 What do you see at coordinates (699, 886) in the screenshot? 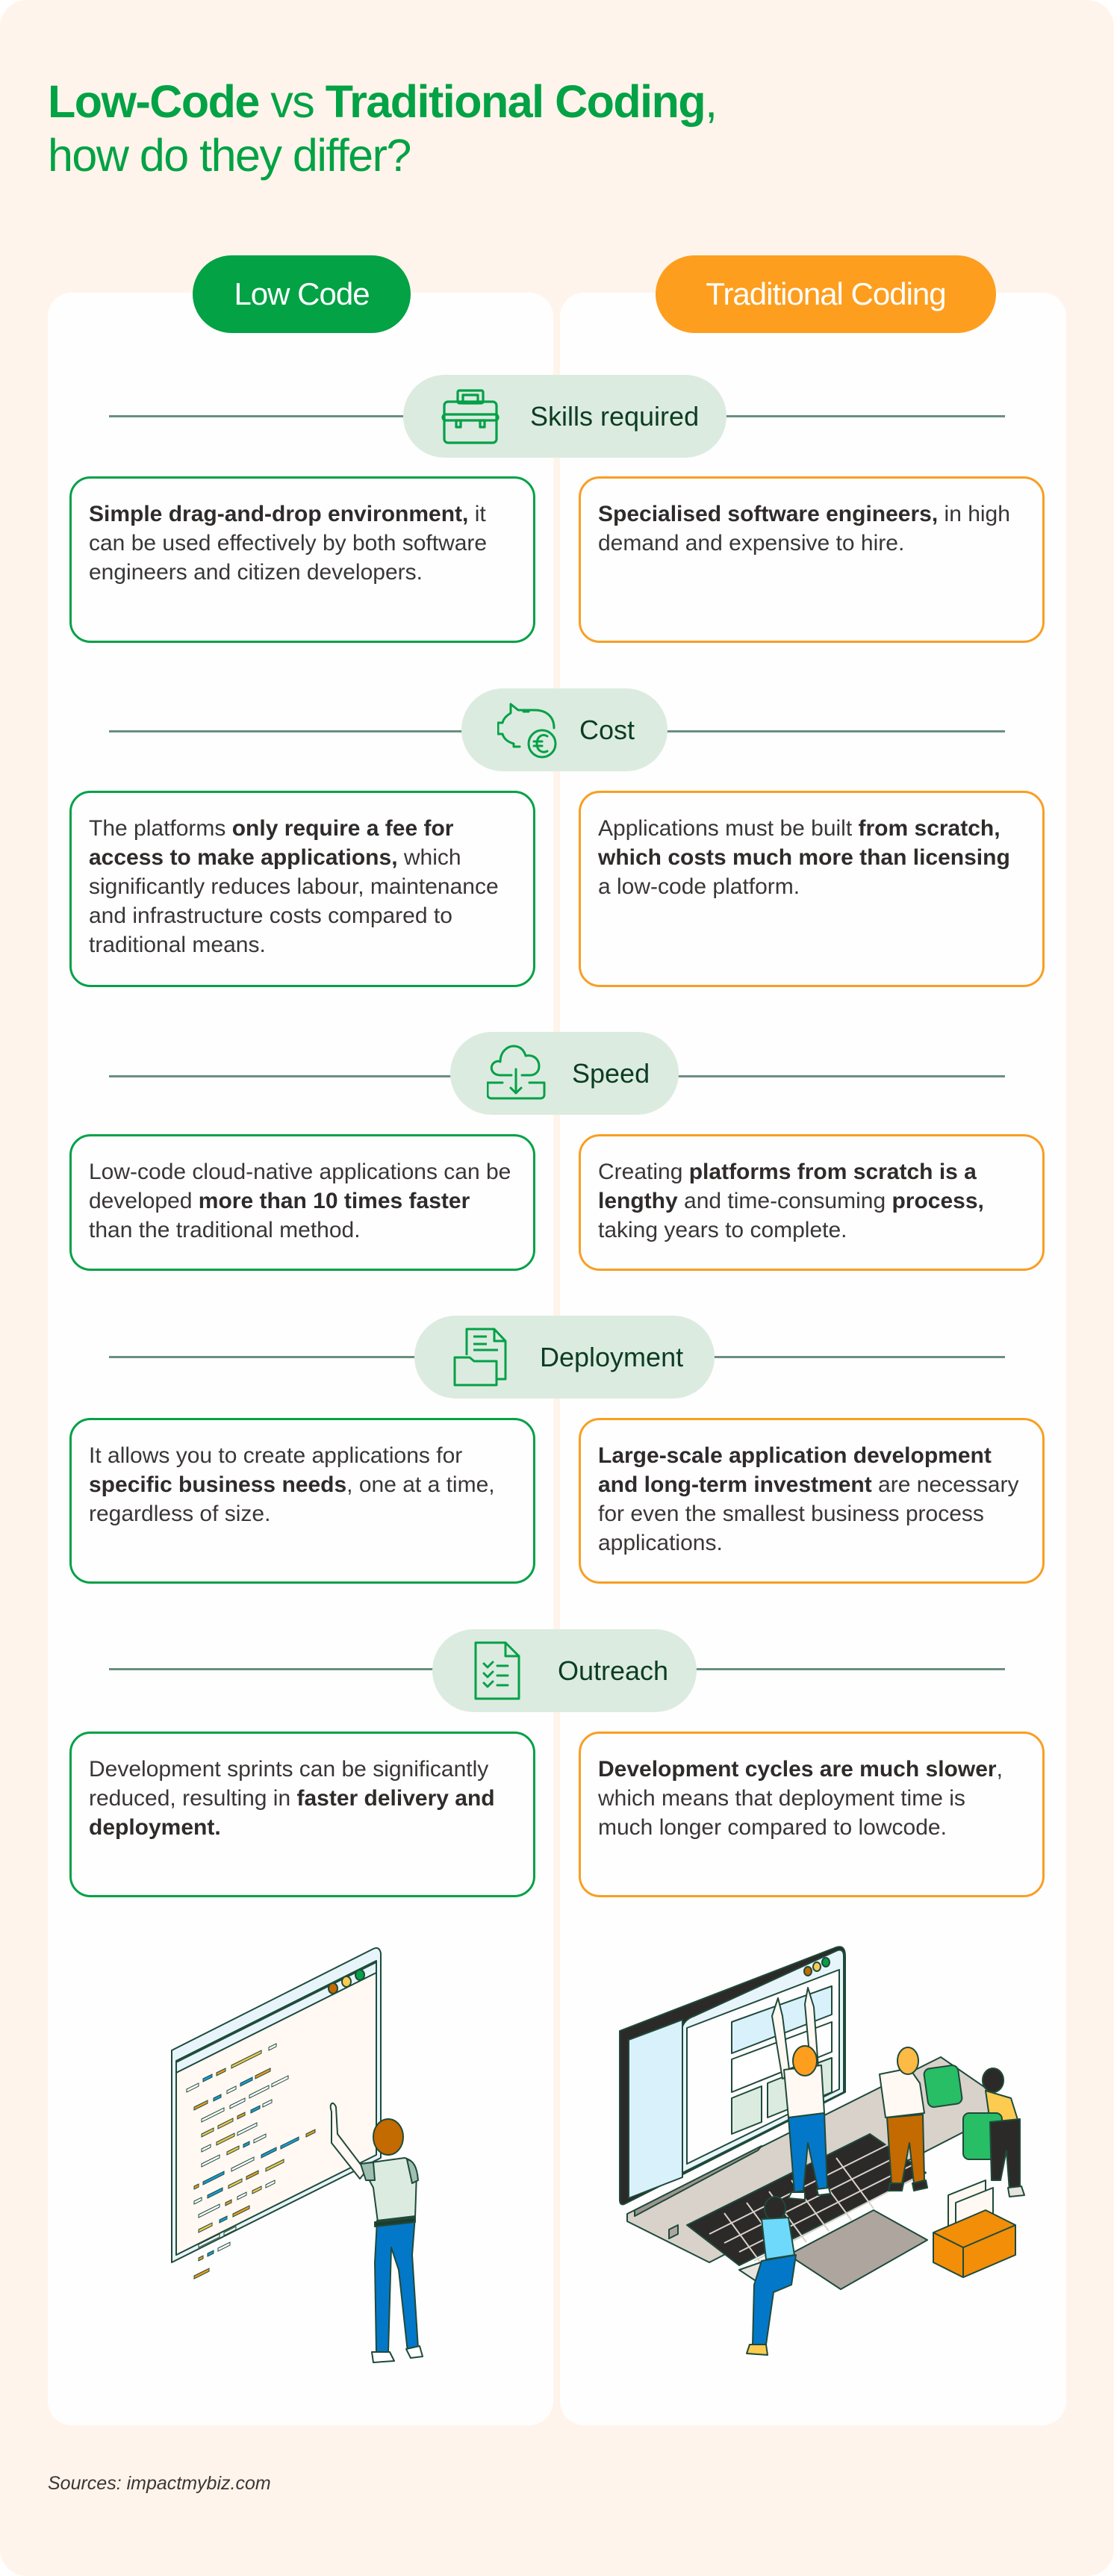
I see `text-run: a low-code platform.` at bounding box center [699, 886].